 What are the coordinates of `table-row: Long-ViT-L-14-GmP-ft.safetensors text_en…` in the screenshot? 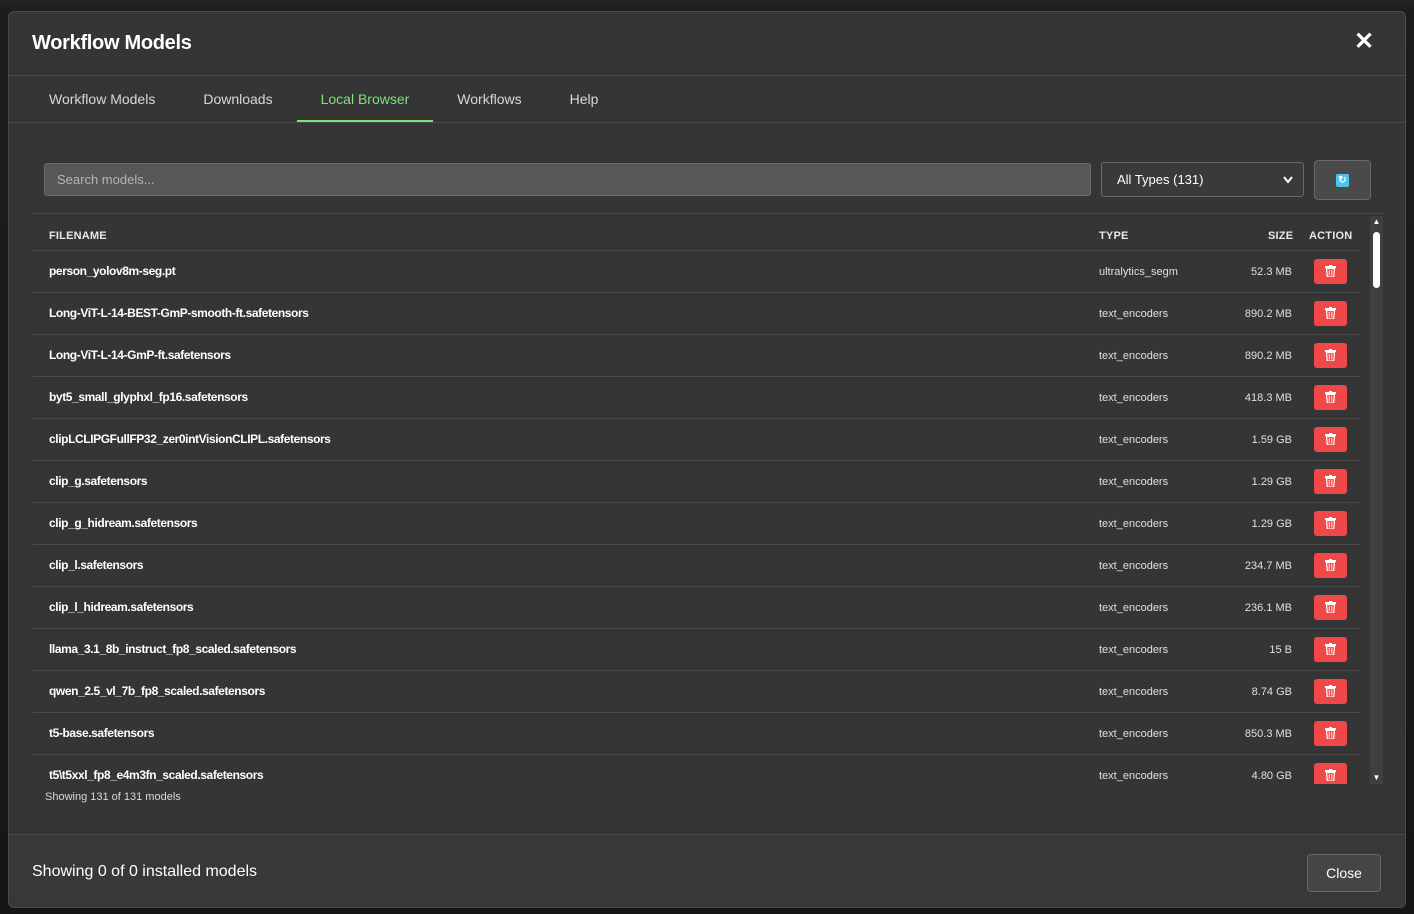 It's located at (696, 356).